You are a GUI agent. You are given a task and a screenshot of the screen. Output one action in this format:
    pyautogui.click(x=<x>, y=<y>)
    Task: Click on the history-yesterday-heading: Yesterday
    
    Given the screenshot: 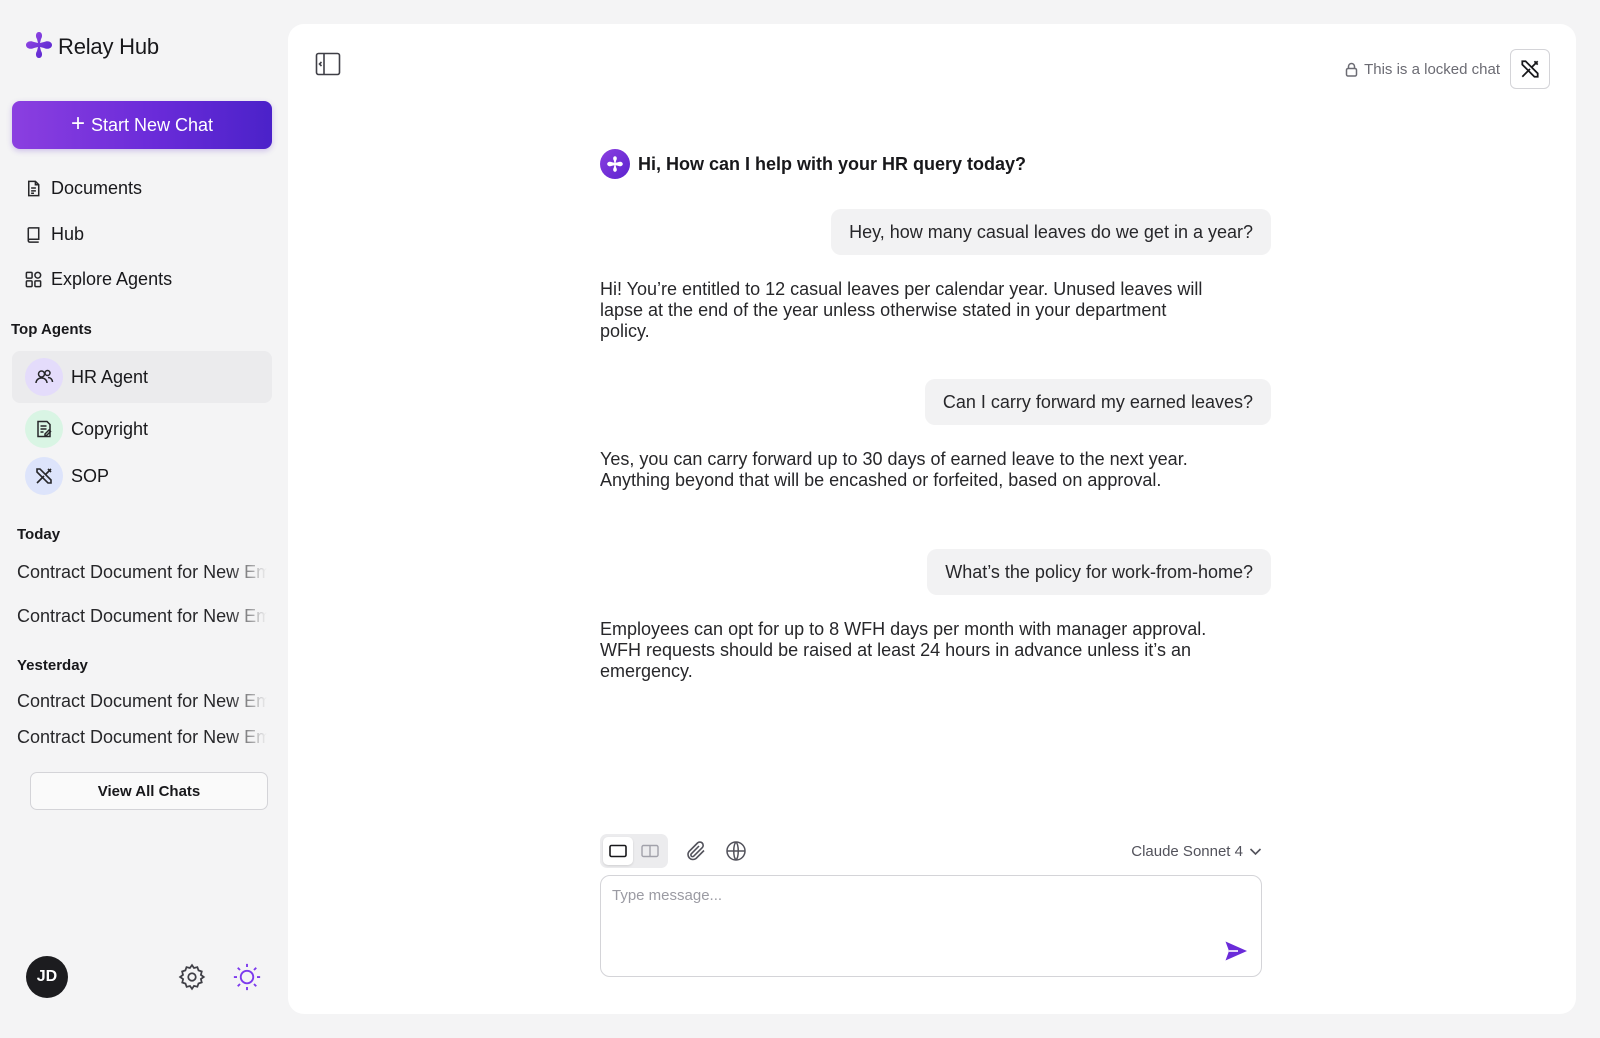 What is the action you would take?
    pyautogui.click(x=52, y=665)
    